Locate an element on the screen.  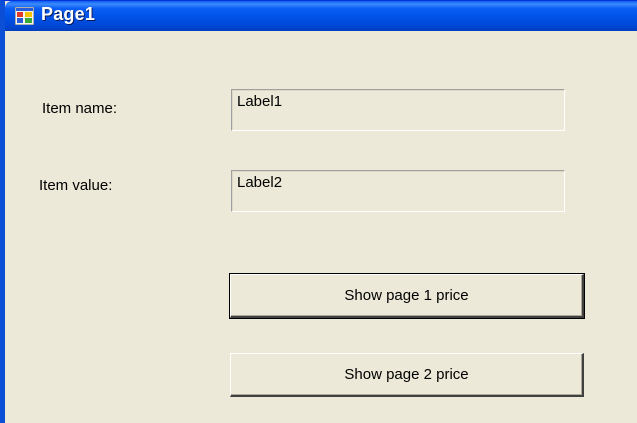
item-name-value: Label1 is located at coordinates (398, 110).